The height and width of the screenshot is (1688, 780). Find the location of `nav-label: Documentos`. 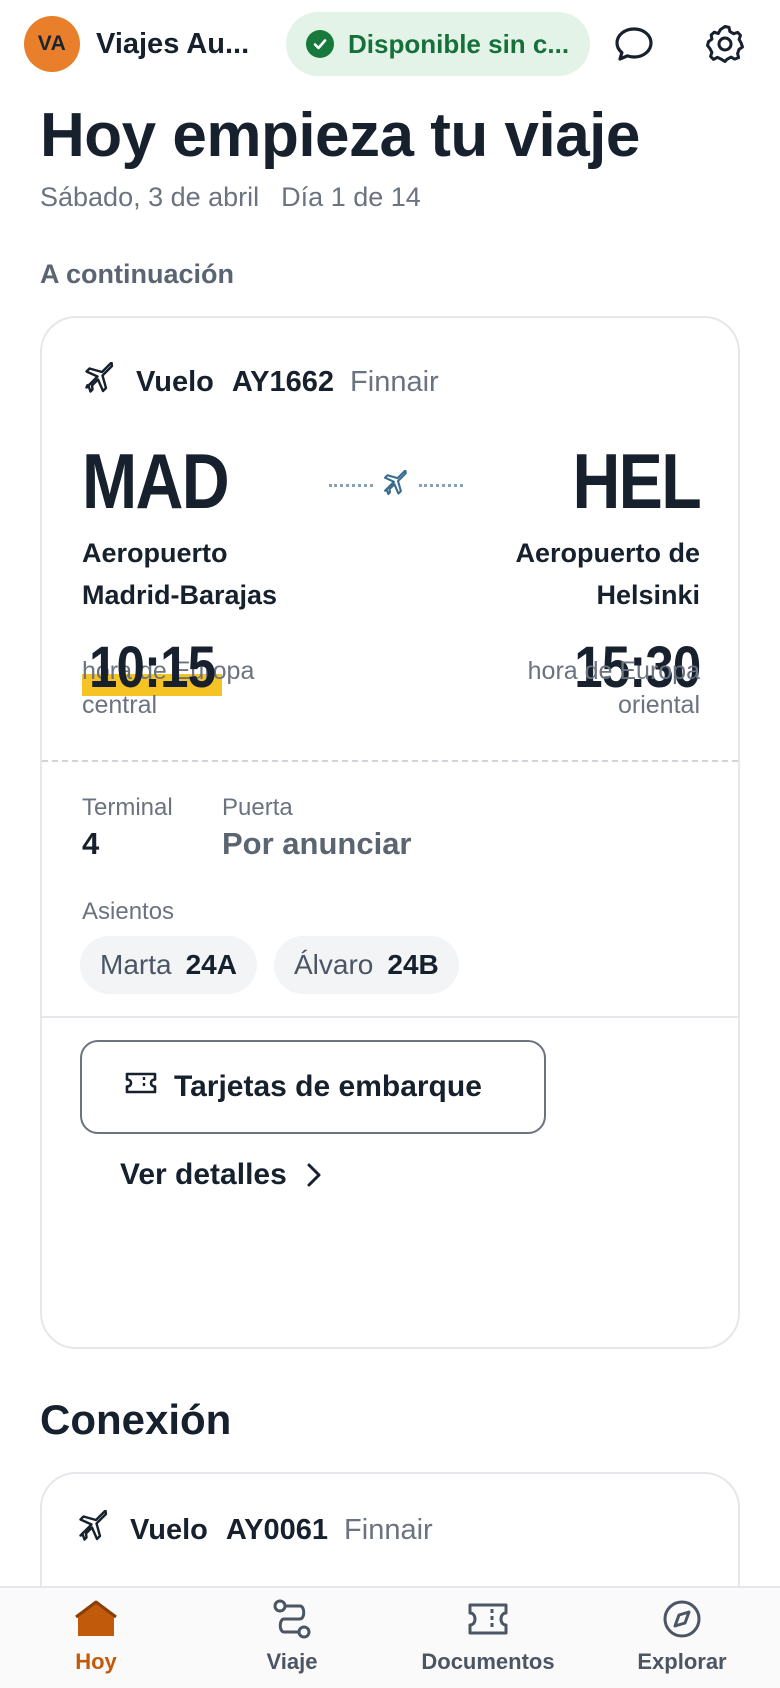

nav-label: Documentos is located at coordinates (488, 1661).